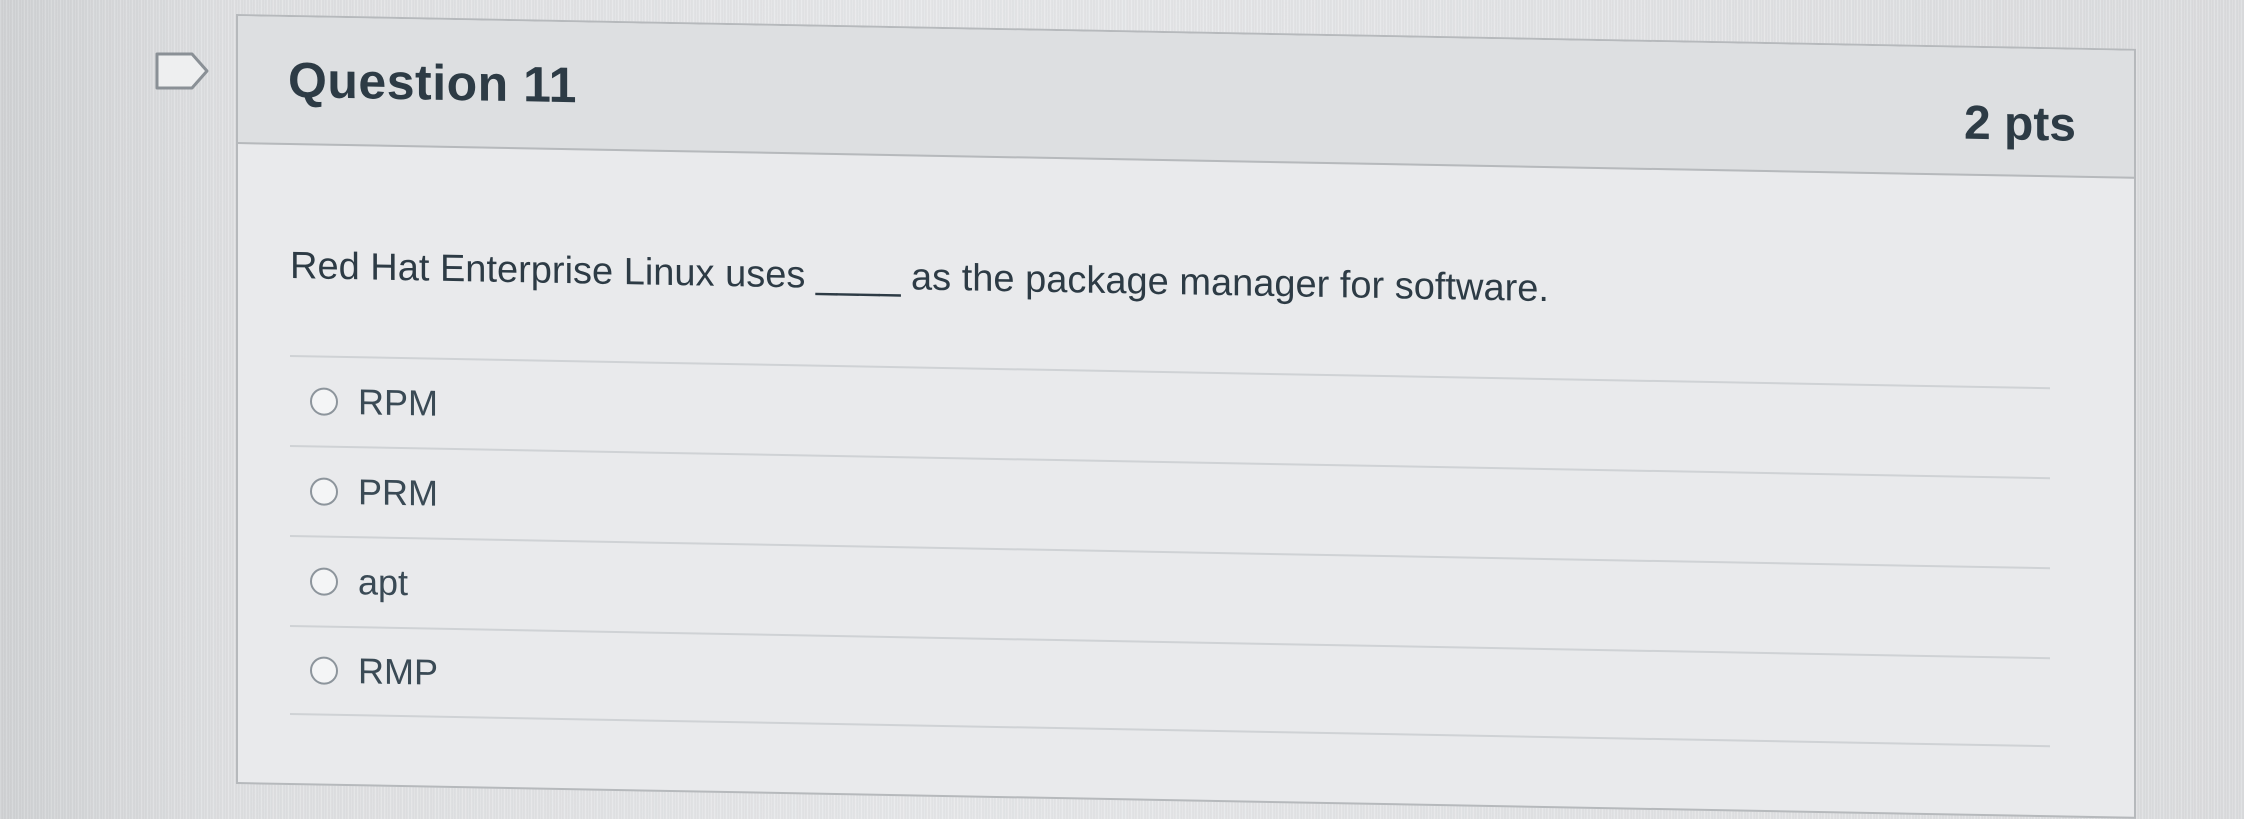 This screenshot has height=819, width=2244. What do you see at coordinates (398, 492) in the screenshot?
I see `answer-label: PRM` at bounding box center [398, 492].